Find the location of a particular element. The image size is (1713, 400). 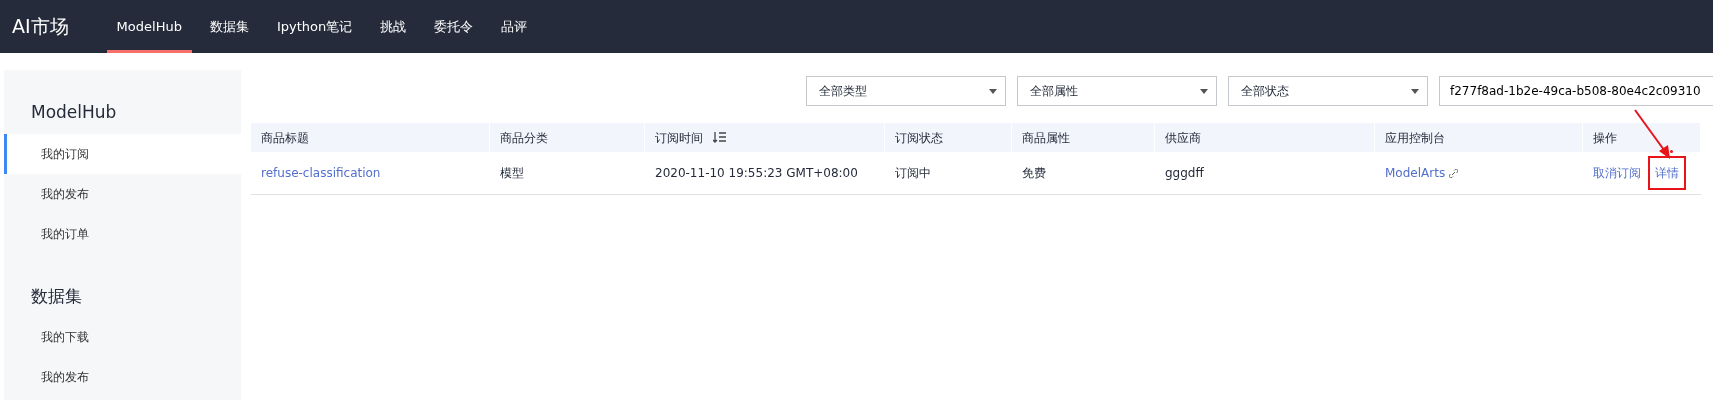

column-header: 商品属性 is located at coordinates (1083, 137).